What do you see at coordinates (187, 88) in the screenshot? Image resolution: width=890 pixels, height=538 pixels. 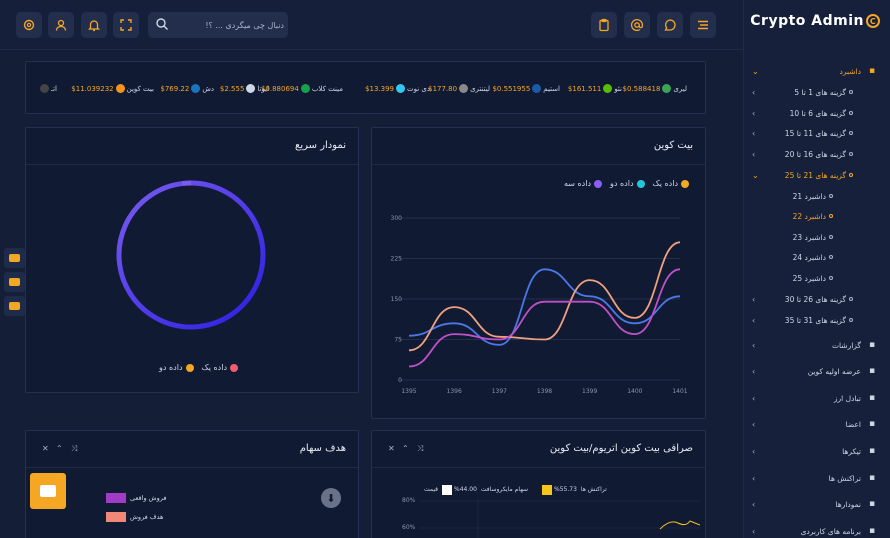 I see `ticker-item: دش $769.22` at bounding box center [187, 88].